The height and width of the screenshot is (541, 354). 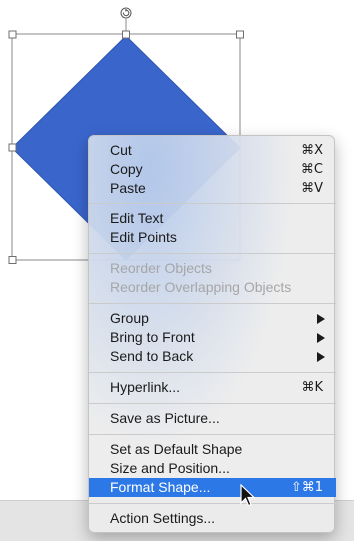 What do you see at coordinates (212, 487) in the screenshot?
I see `menu-item-format-shape: Format Shape... ⇧⌘1` at bounding box center [212, 487].